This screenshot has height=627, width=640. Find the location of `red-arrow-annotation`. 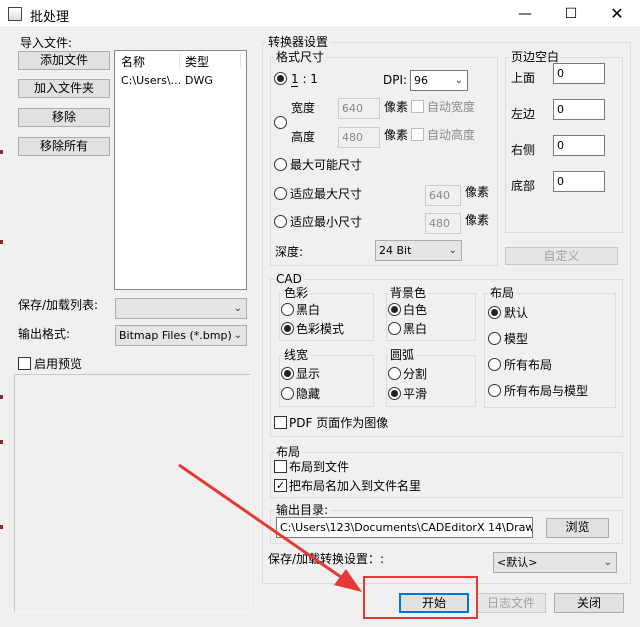

red-arrow-annotation is located at coordinates (270, 527).